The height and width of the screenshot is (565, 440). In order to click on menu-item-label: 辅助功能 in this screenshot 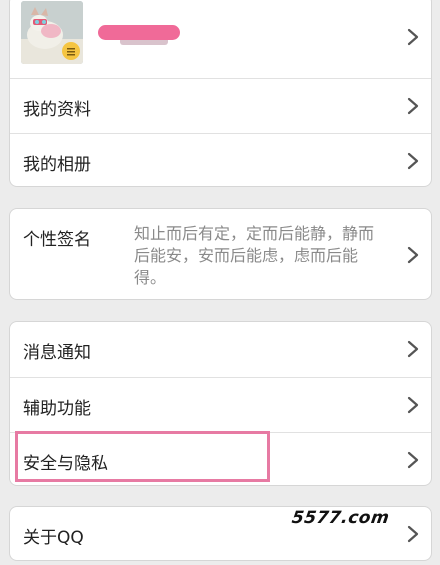, I will do `click(57, 409)`.